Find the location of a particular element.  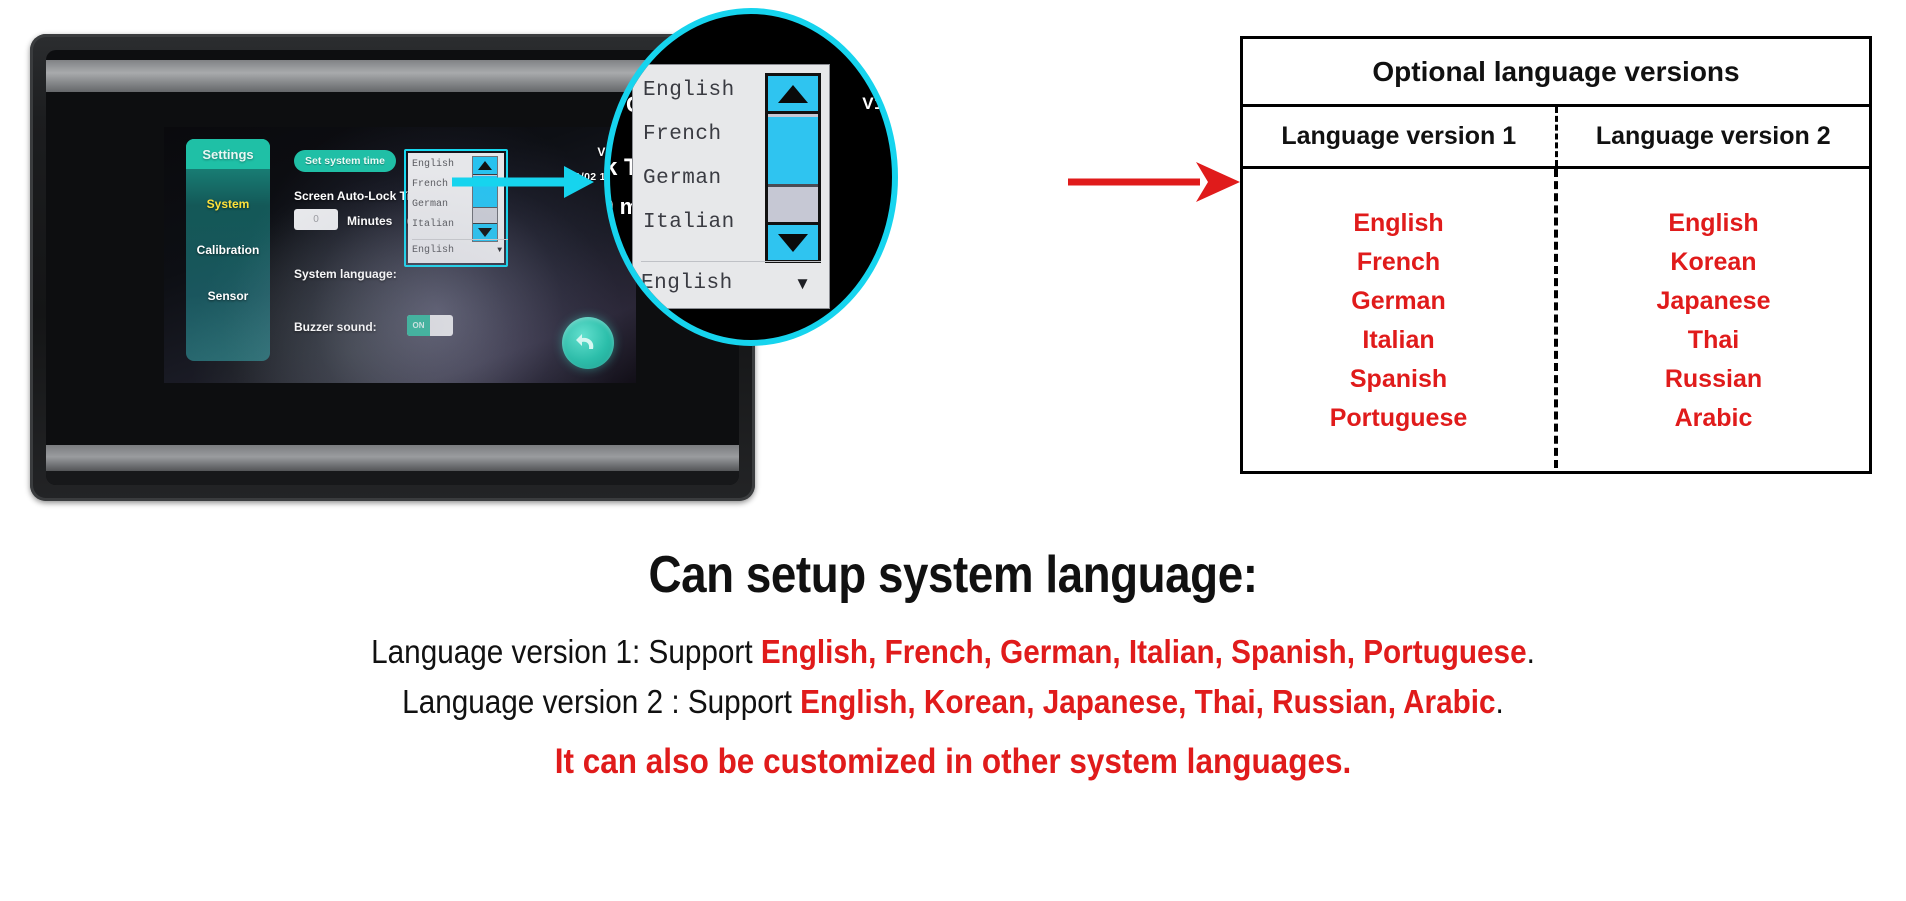

sidebar-item-system: System is located at coordinates (228, 204).